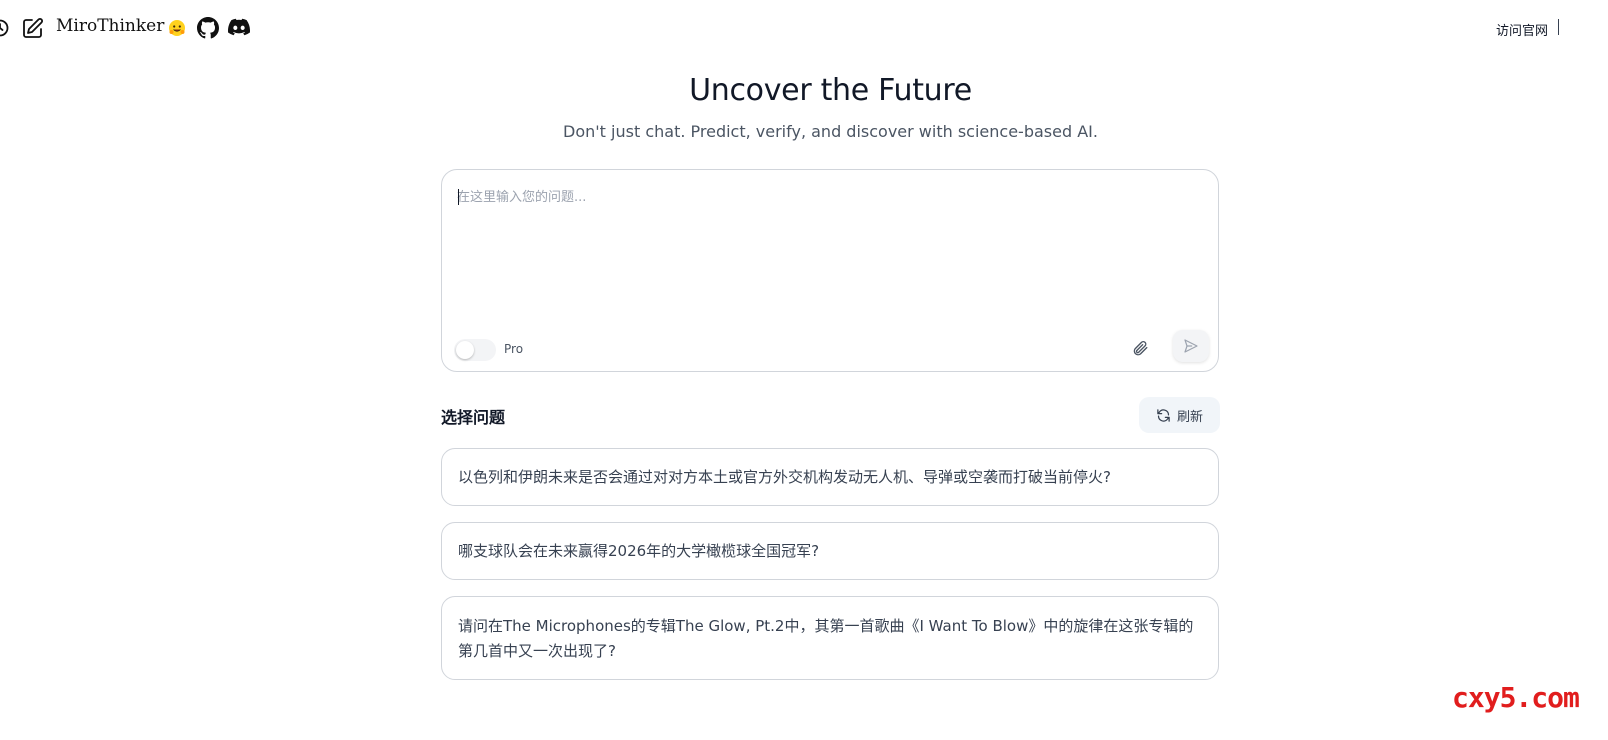 This screenshot has width=1608, height=740. Describe the element at coordinates (33, 28) in the screenshot. I see `edit-icon` at that location.